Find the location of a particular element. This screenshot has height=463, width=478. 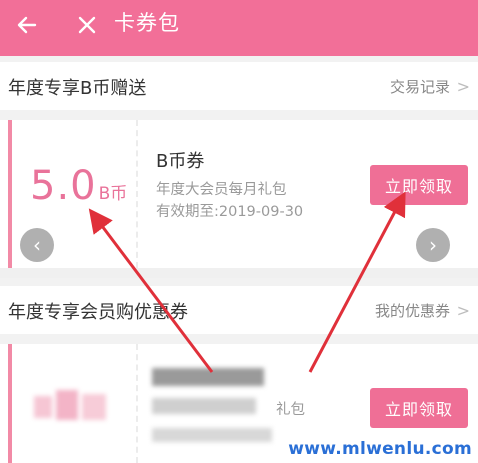

section-member-coupon-header: 年度专享会员购优惠券 我的优惠券 > is located at coordinates (239, 310).